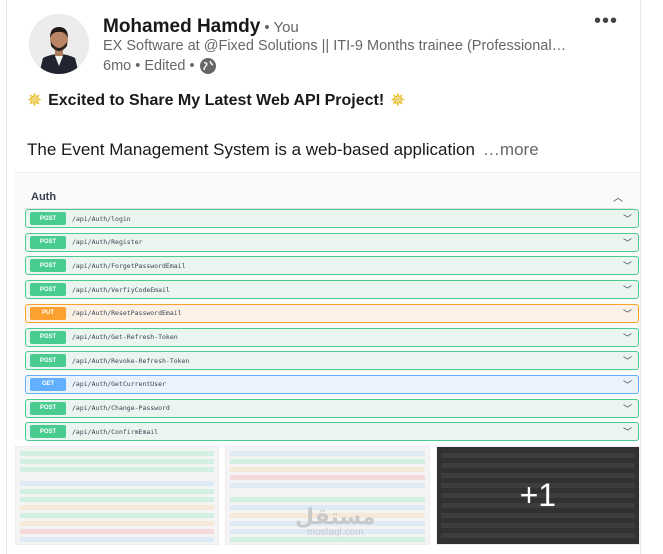 This screenshot has height=554, width=663. Describe the element at coordinates (618, 198) in the screenshot. I see `chevron-up-icon: ︿` at that location.